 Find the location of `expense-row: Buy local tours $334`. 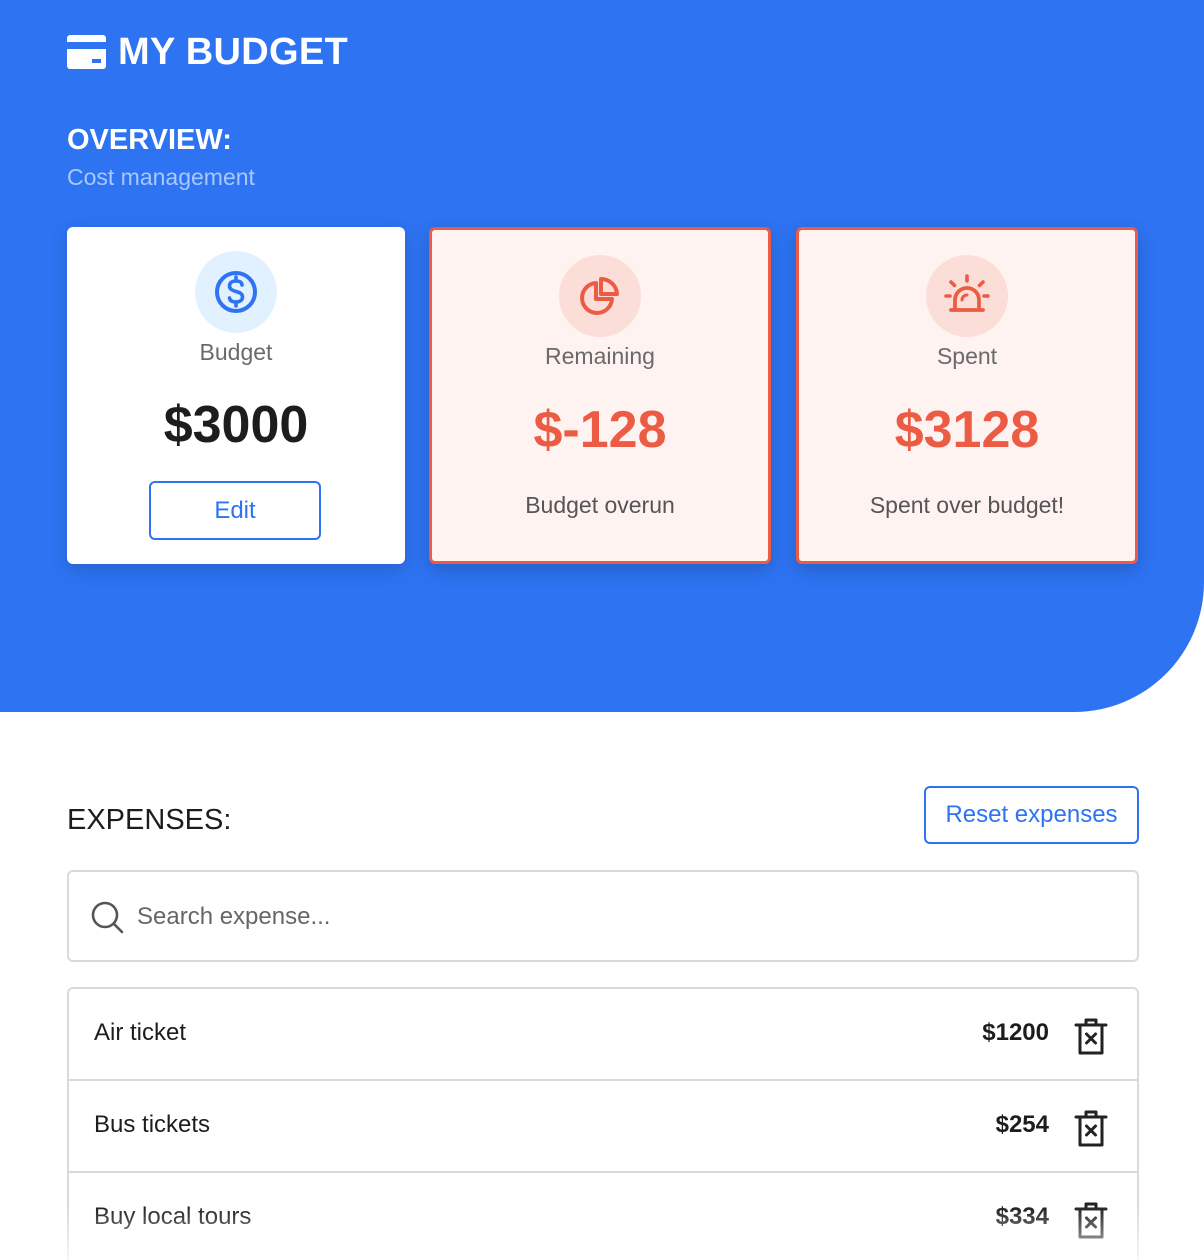

expense-row: Buy local tours $334 is located at coordinates (603, 1216).